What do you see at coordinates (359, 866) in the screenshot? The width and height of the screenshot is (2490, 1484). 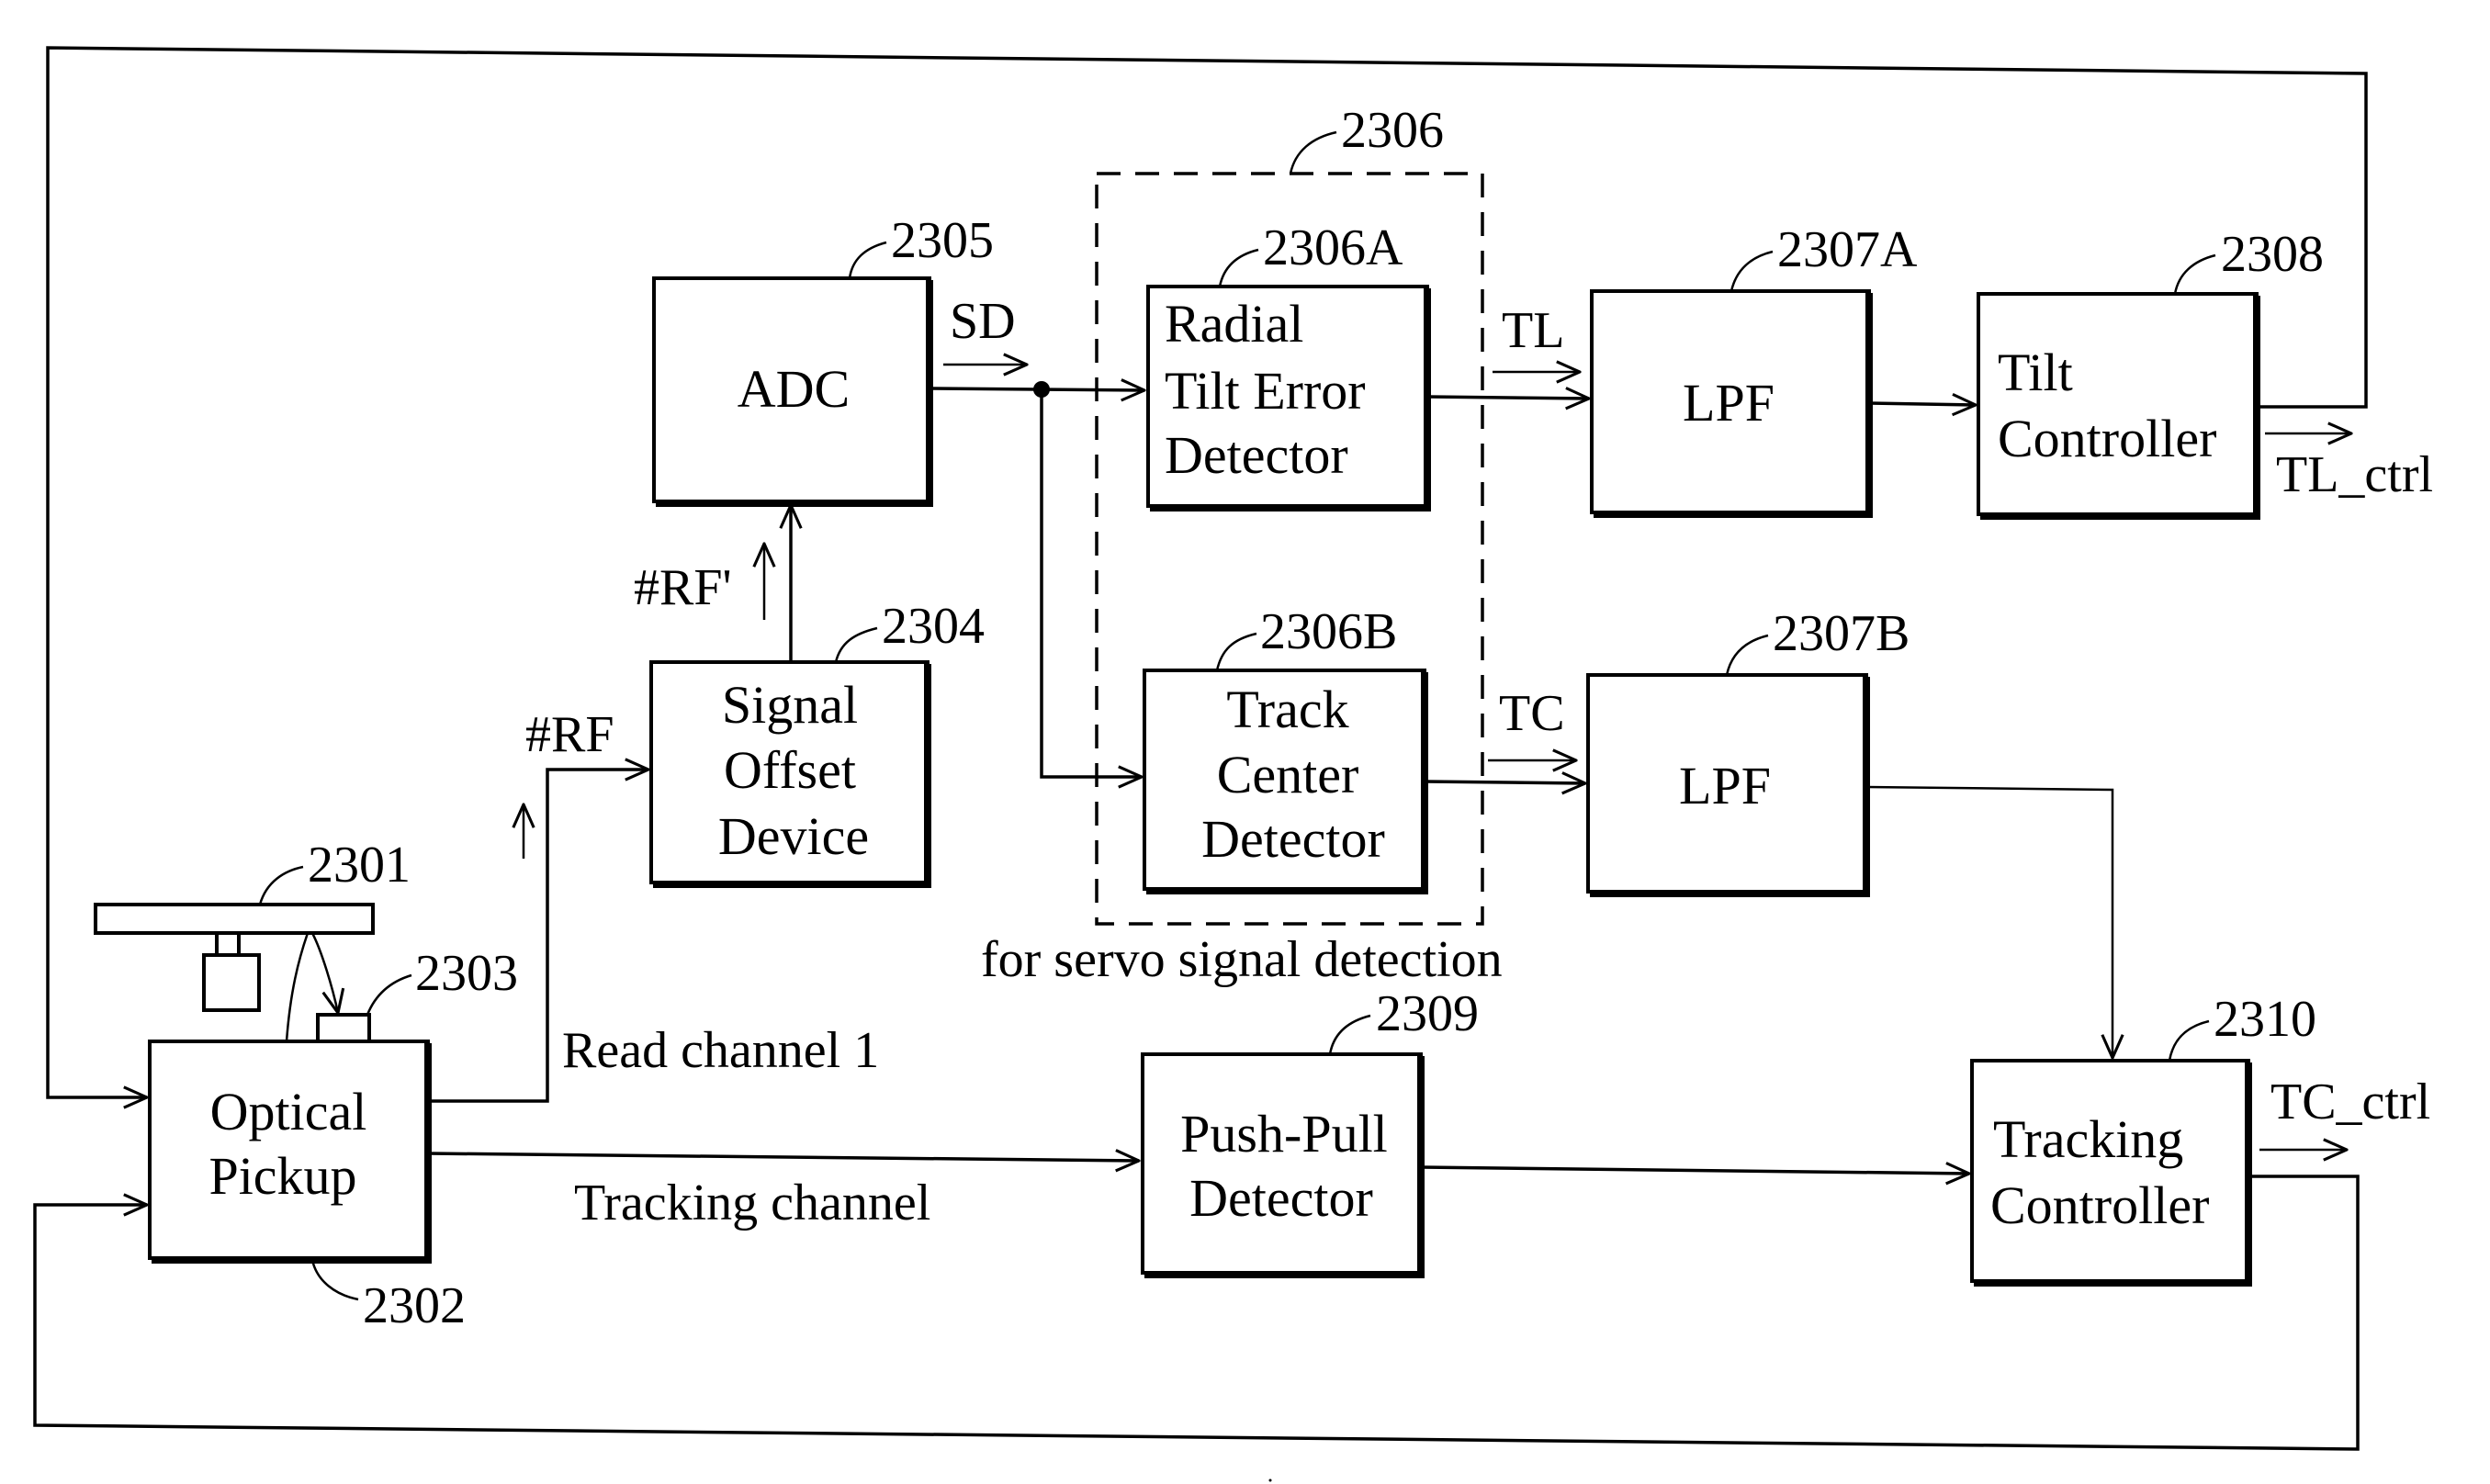 I see `ref-2301: 2301` at bounding box center [359, 866].